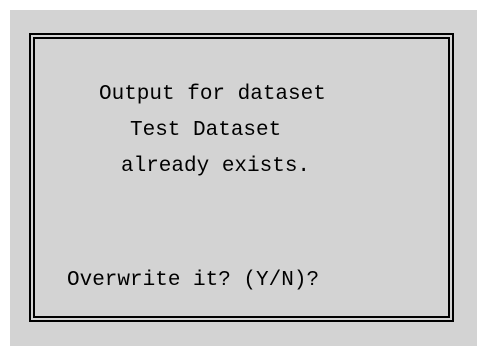 The image size is (486, 354). I want to click on dataset-name: Test Dataset, so click(206, 130).